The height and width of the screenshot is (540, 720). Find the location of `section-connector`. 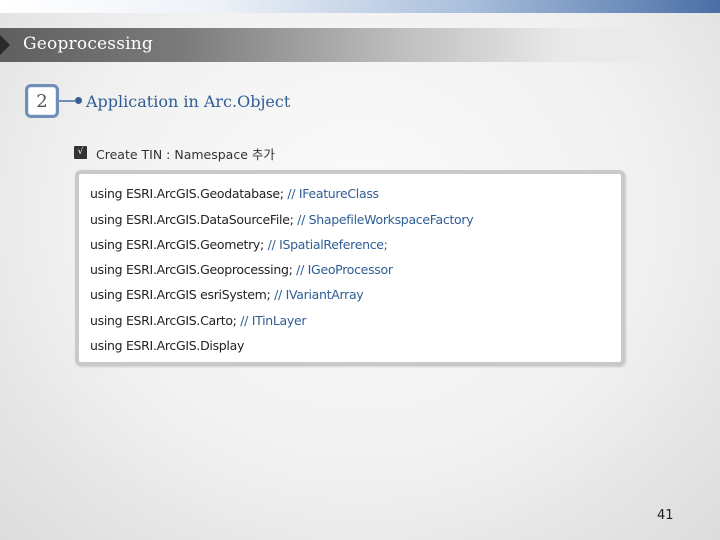

section-connector is located at coordinates (67, 101).